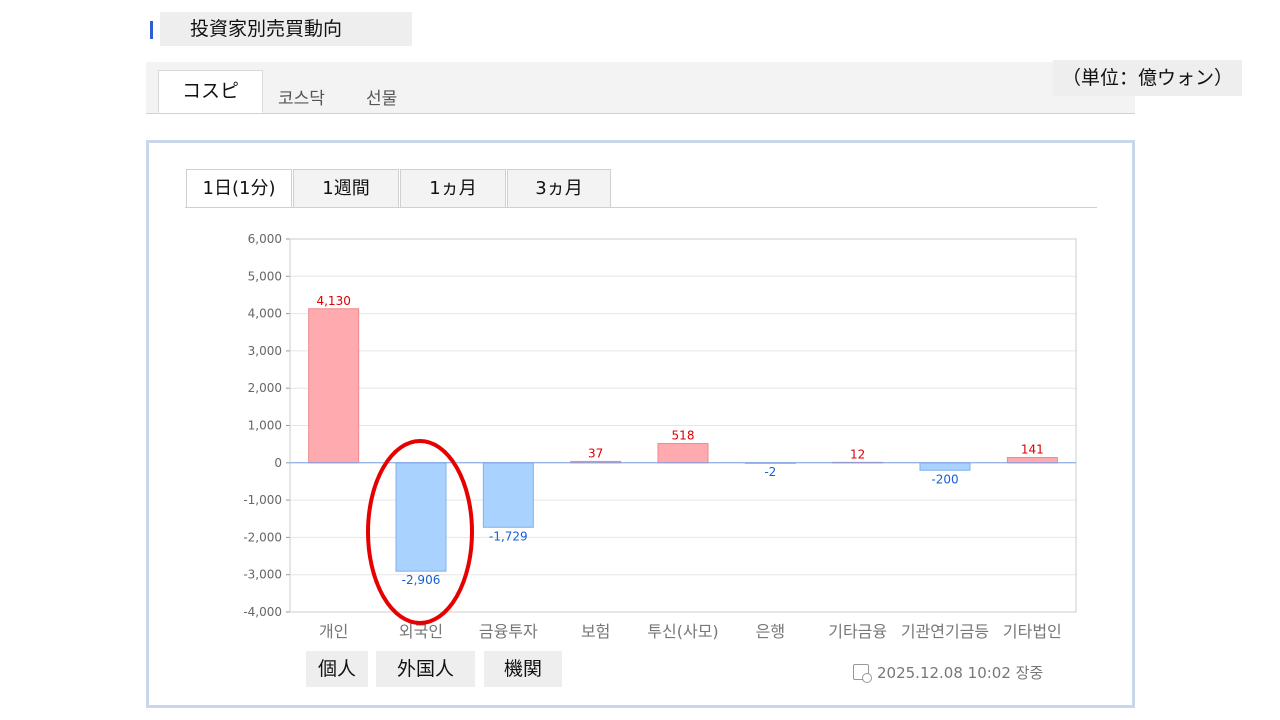 The width and height of the screenshot is (1280, 720). Describe the element at coordinates (262, 500) in the screenshot. I see `y-tick-label: -1,000` at that location.